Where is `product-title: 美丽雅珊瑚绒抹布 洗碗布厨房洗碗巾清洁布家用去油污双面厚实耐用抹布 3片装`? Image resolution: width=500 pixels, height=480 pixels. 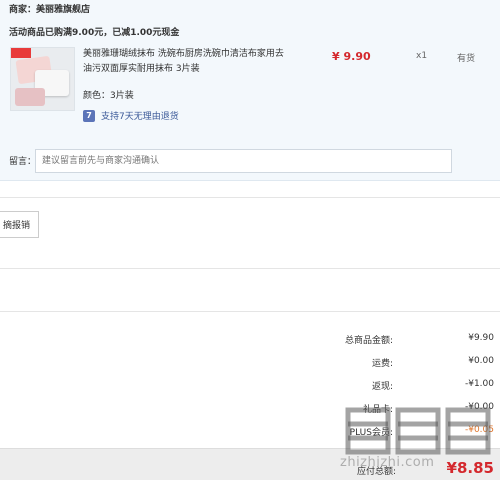
product-title: 美丽雅珊瑚绒抹布 洗碗布厨房洗碗巾清洁布家用去油污双面厚实耐用抹布 3片装 is located at coordinates (185, 62).